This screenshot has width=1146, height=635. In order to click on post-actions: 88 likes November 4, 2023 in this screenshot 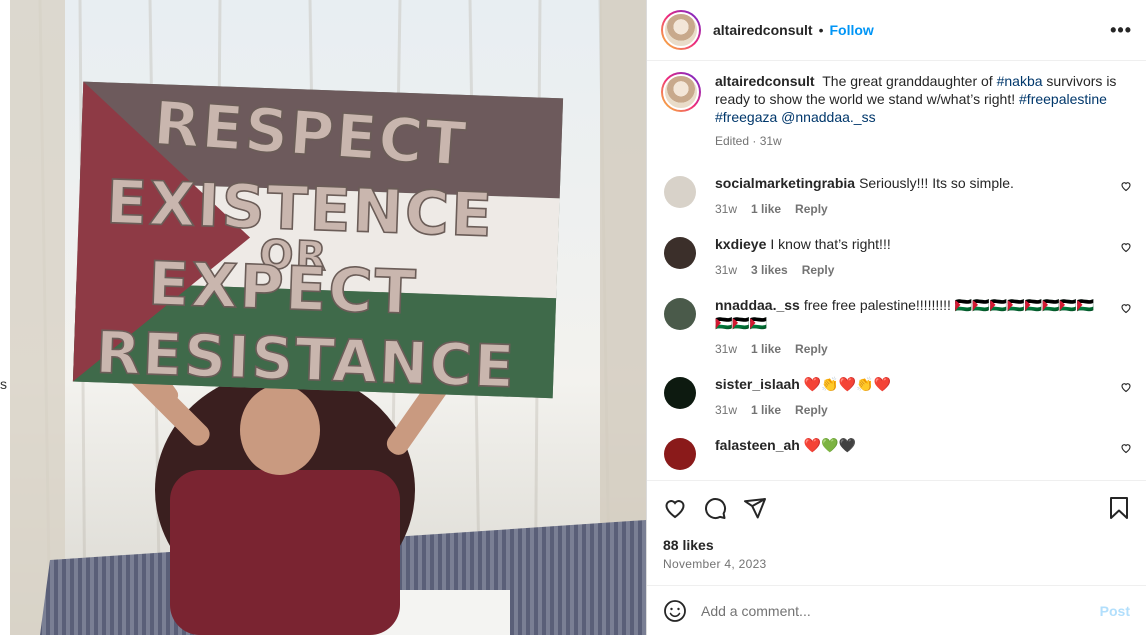, I will do `click(896, 532)`.